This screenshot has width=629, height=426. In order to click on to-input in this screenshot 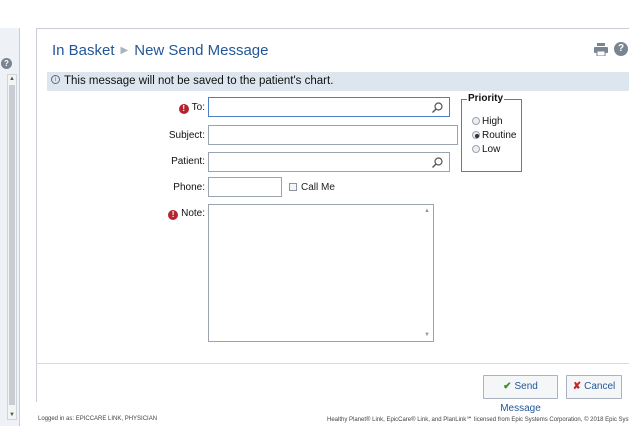, I will do `click(329, 108)`.